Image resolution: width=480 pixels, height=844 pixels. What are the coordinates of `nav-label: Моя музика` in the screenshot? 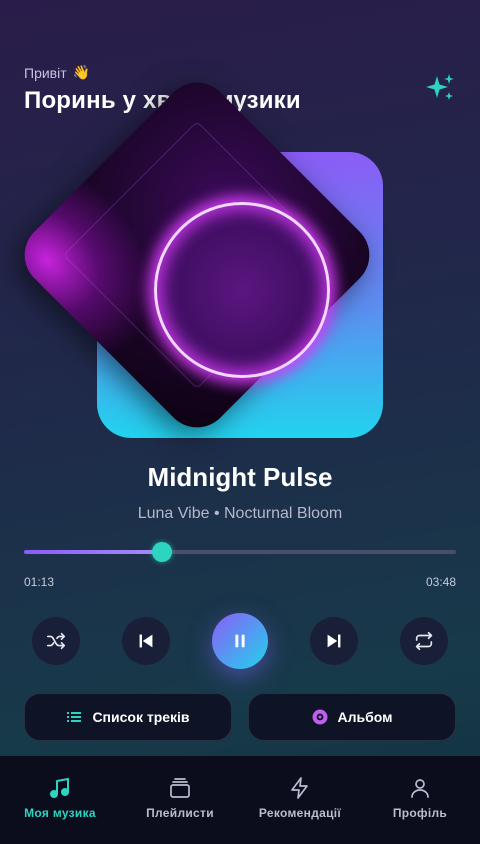 It's located at (60, 813).